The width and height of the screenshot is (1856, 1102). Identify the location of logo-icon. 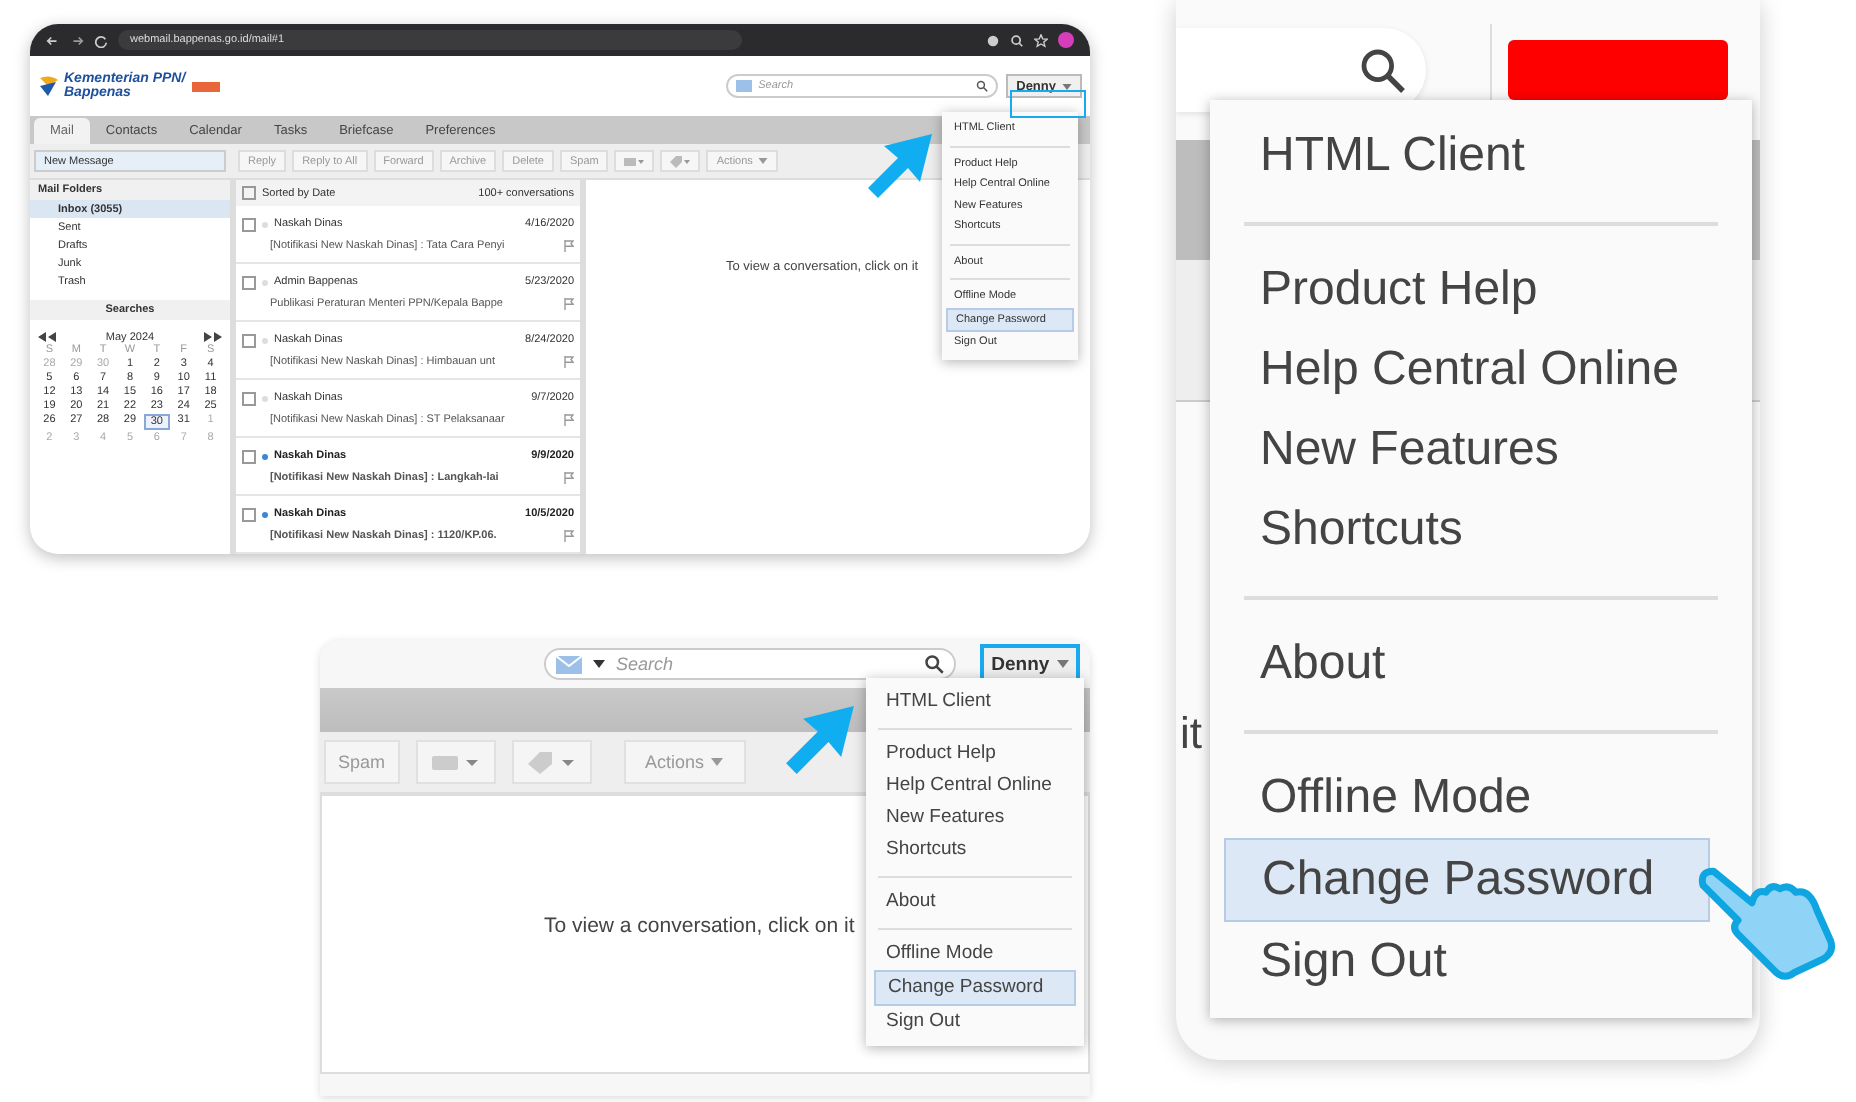
(48, 86).